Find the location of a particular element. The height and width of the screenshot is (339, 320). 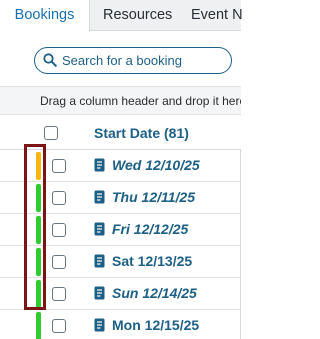

search-input: Search for a booking is located at coordinates (133, 60).